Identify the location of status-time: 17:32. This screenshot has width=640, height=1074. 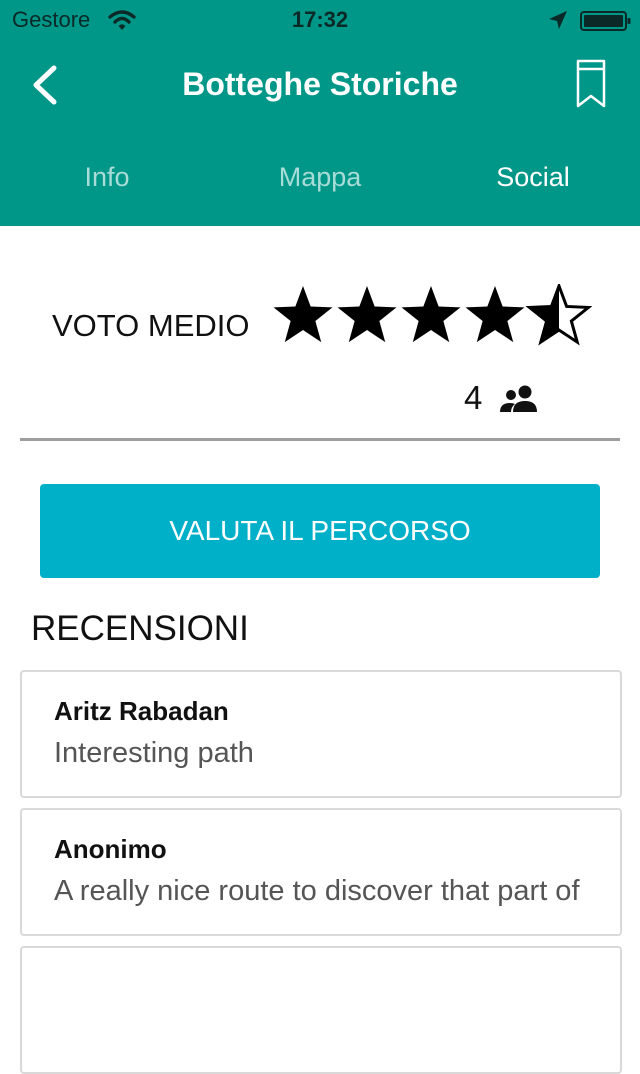
(320, 19).